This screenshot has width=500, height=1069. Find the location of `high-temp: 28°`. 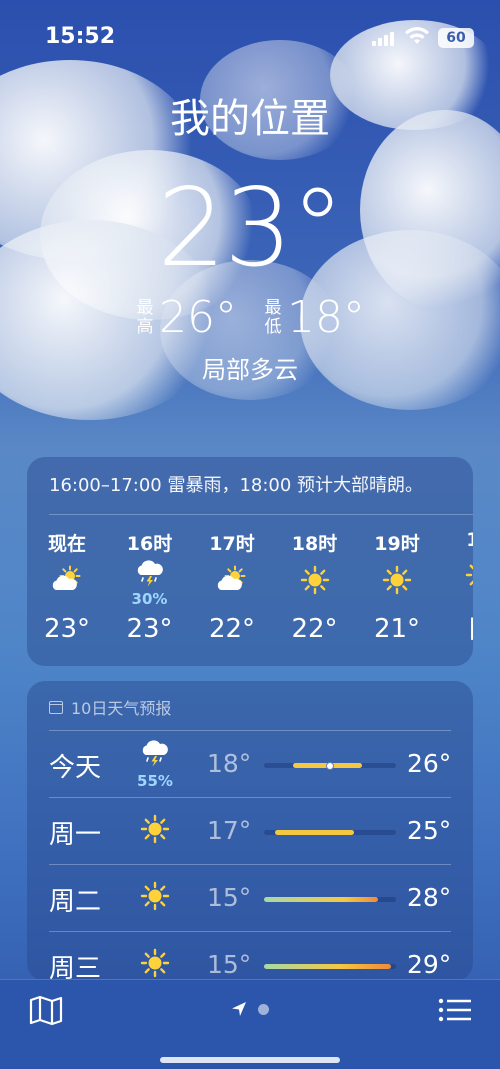

high-temp: 28° is located at coordinates (429, 897).